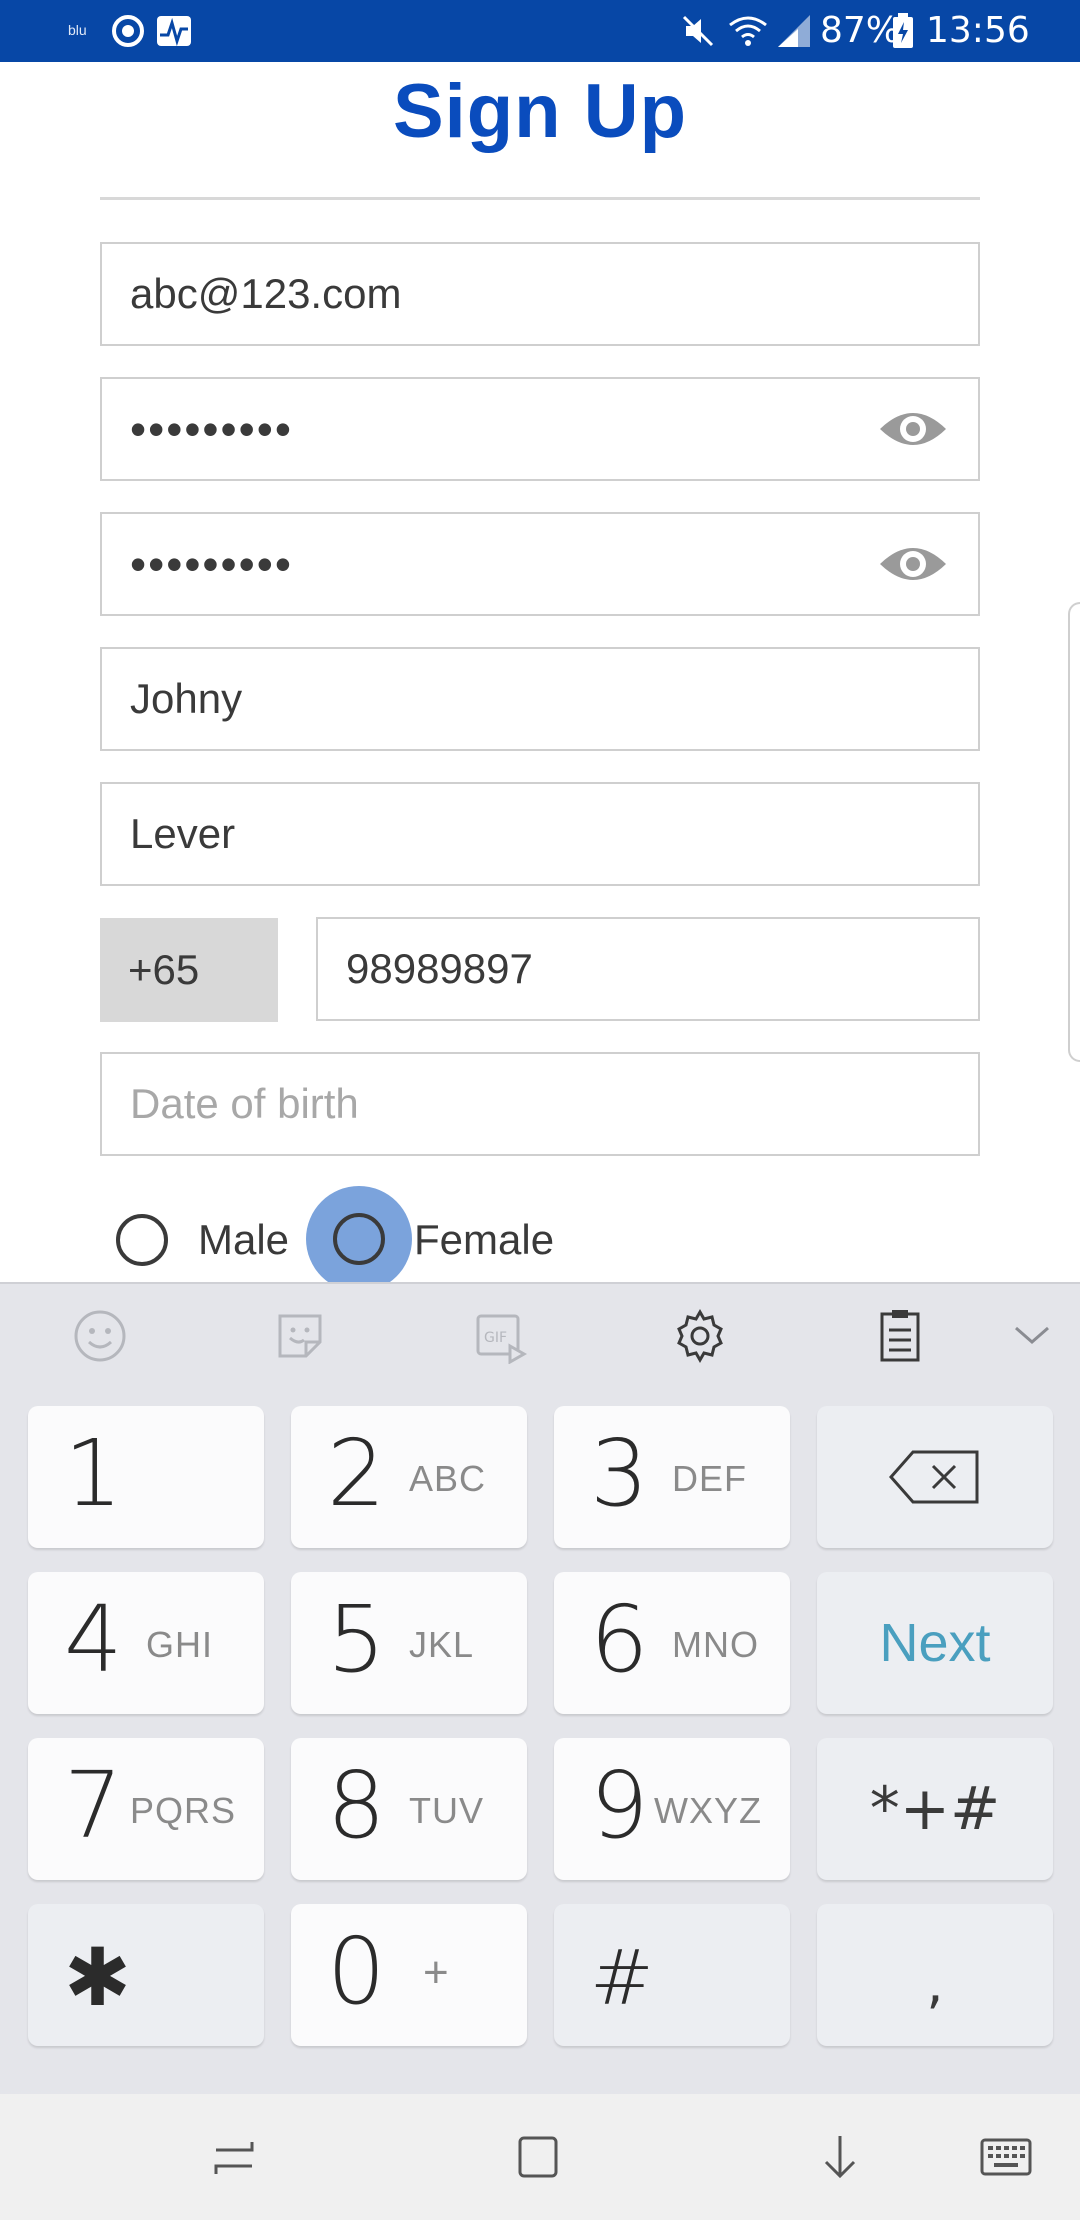  I want to click on email-value: abc@123.com, so click(266, 293).